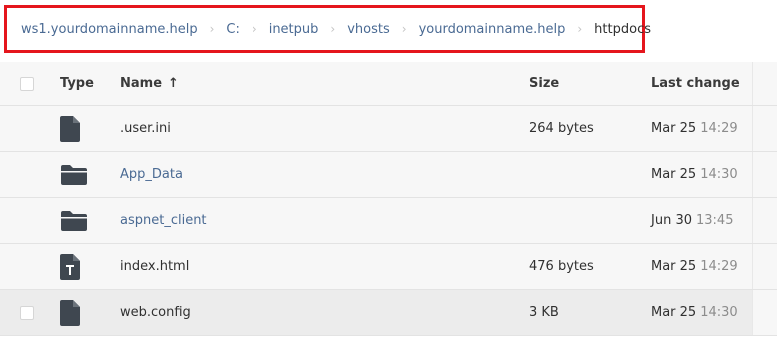  Describe the element at coordinates (492, 29) in the screenshot. I see `breadcrumb-link: yourdomainname.help` at that location.